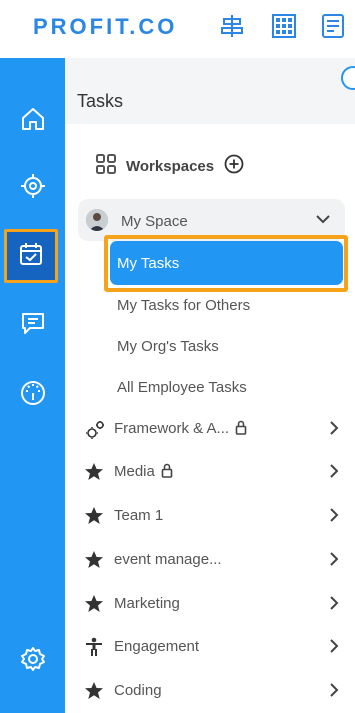  Describe the element at coordinates (94, 429) in the screenshot. I see `gears-icon` at that location.